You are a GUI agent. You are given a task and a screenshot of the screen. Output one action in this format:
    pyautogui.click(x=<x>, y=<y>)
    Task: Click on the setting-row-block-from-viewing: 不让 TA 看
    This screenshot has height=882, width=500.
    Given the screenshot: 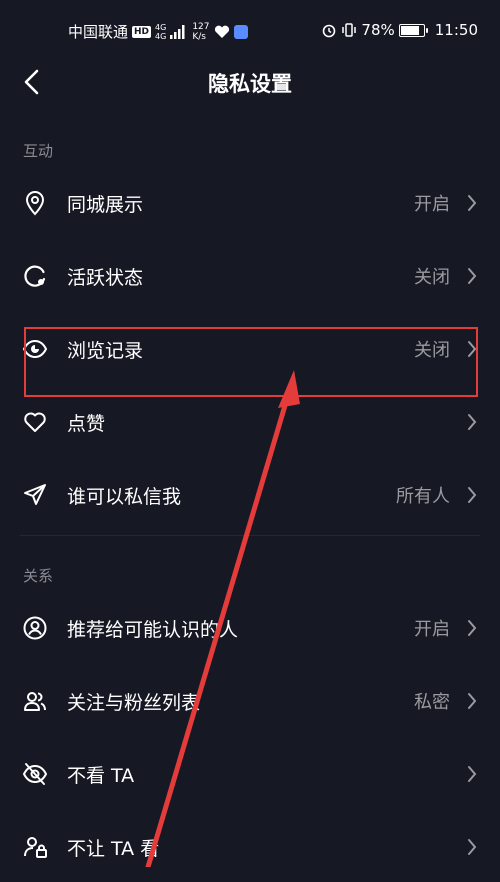 What is the action you would take?
    pyautogui.click(x=250, y=846)
    